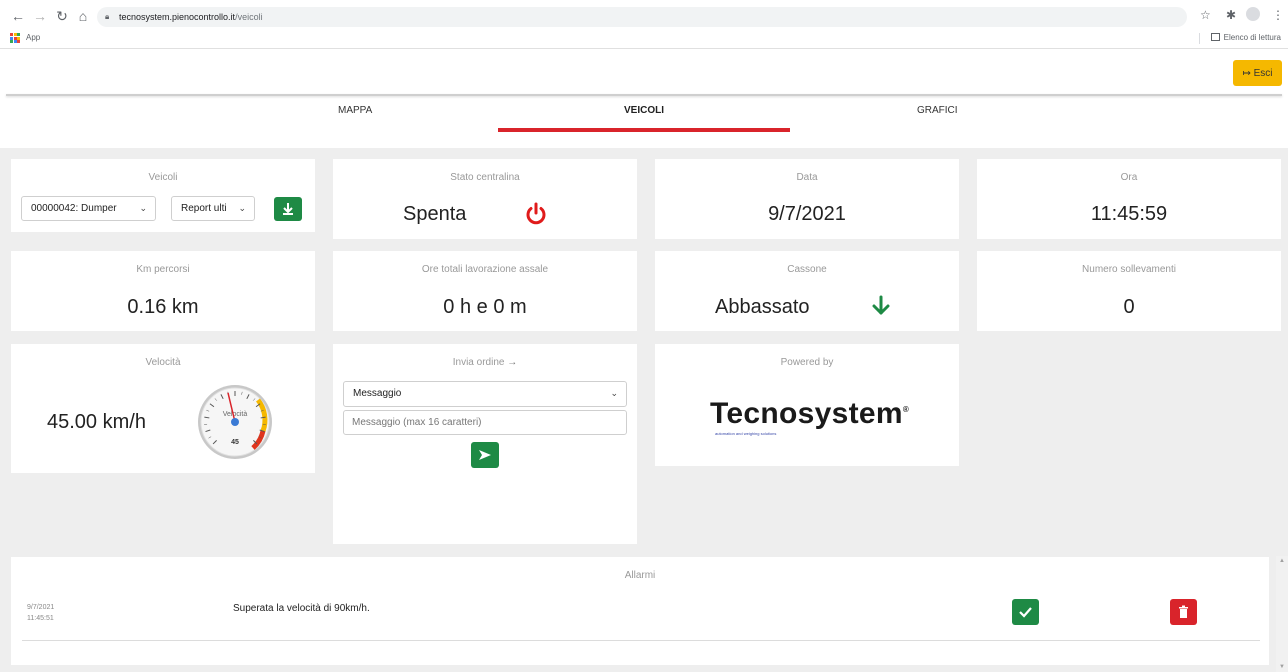 The image size is (1288, 672). What do you see at coordinates (512, 362) in the screenshot?
I see `arrow-right-icon: →` at bounding box center [512, 362].